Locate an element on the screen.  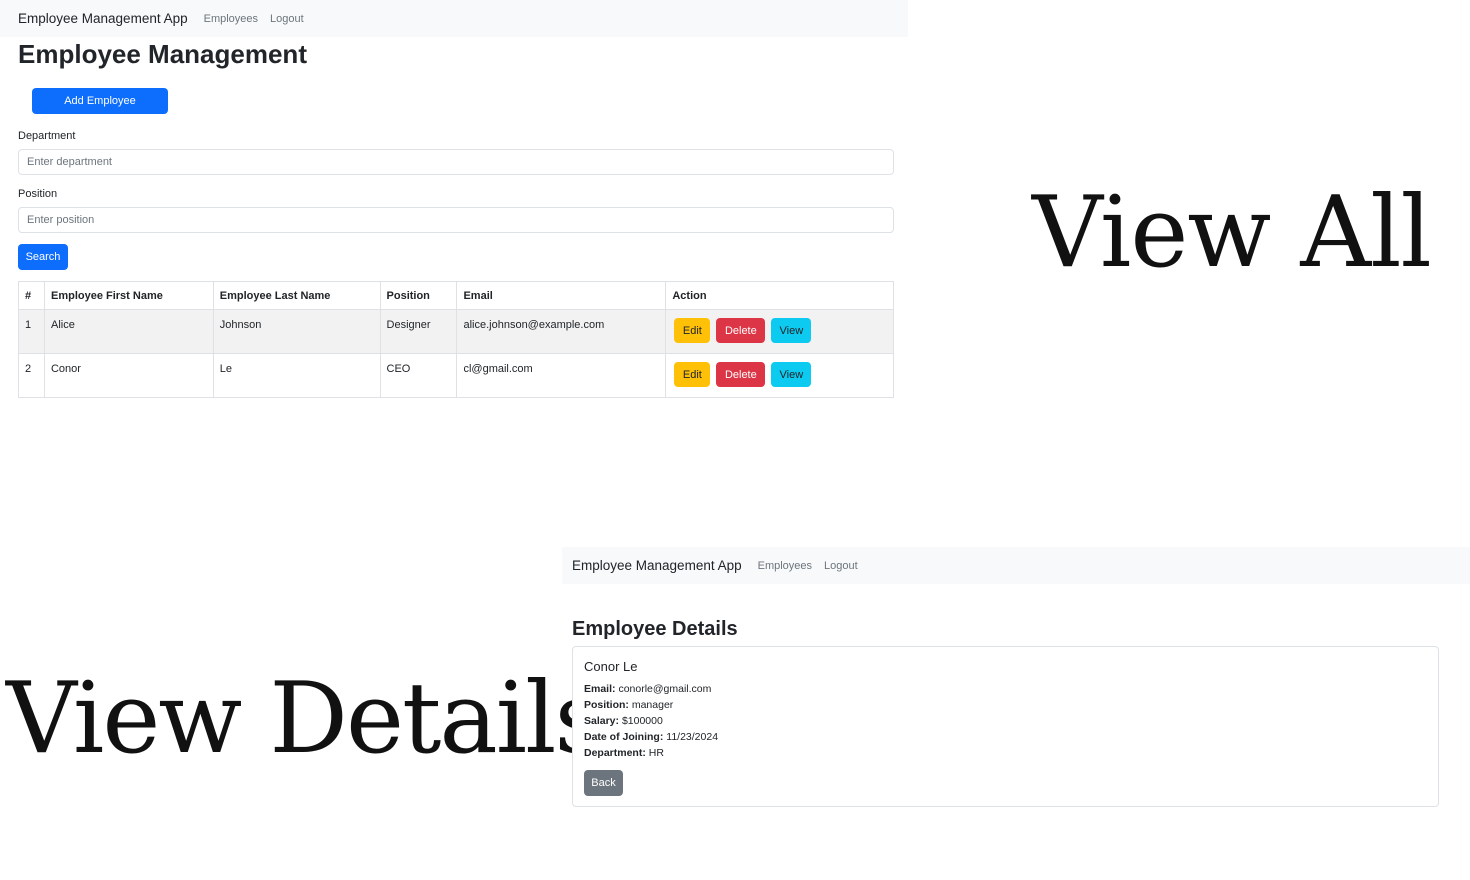
column-header-number: # is located at coordinates (31, 295).